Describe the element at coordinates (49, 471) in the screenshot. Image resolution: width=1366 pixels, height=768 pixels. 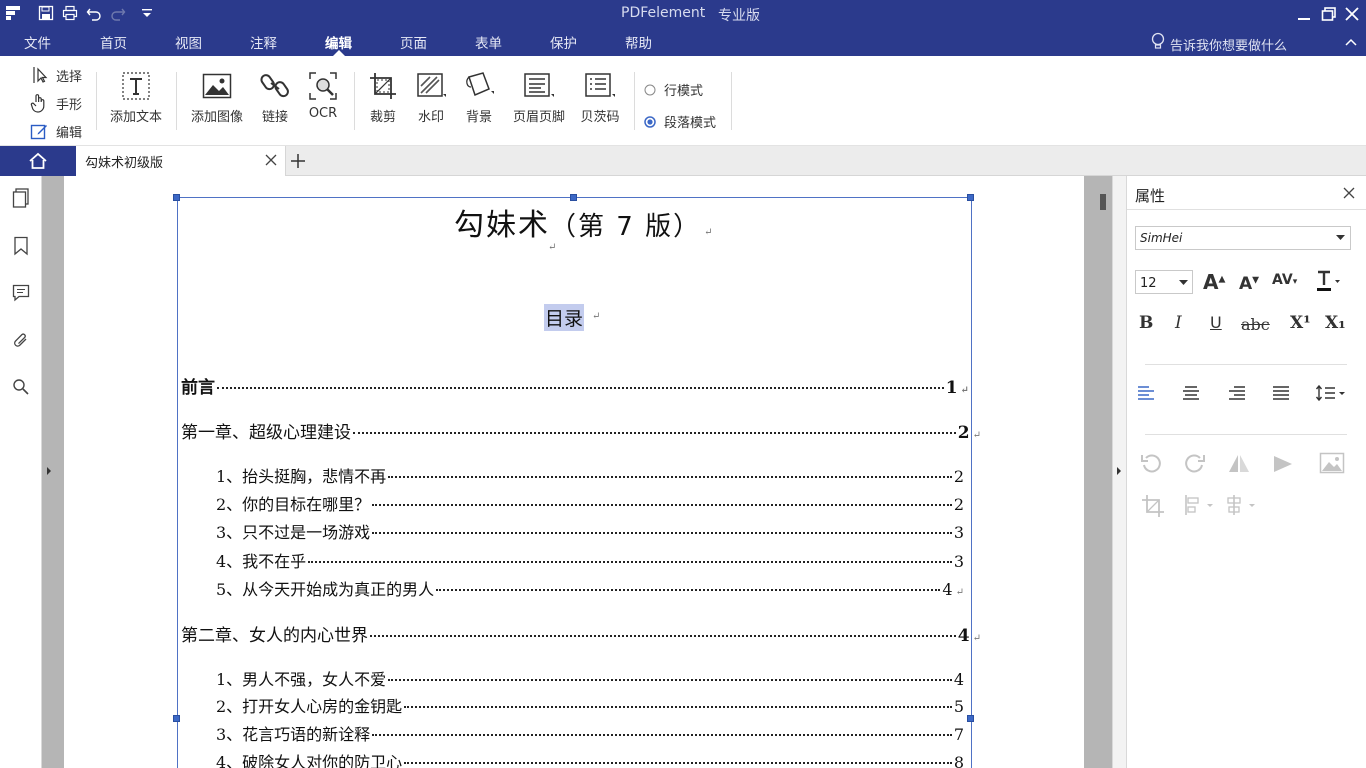
I see `expand-left-icon` at that location.